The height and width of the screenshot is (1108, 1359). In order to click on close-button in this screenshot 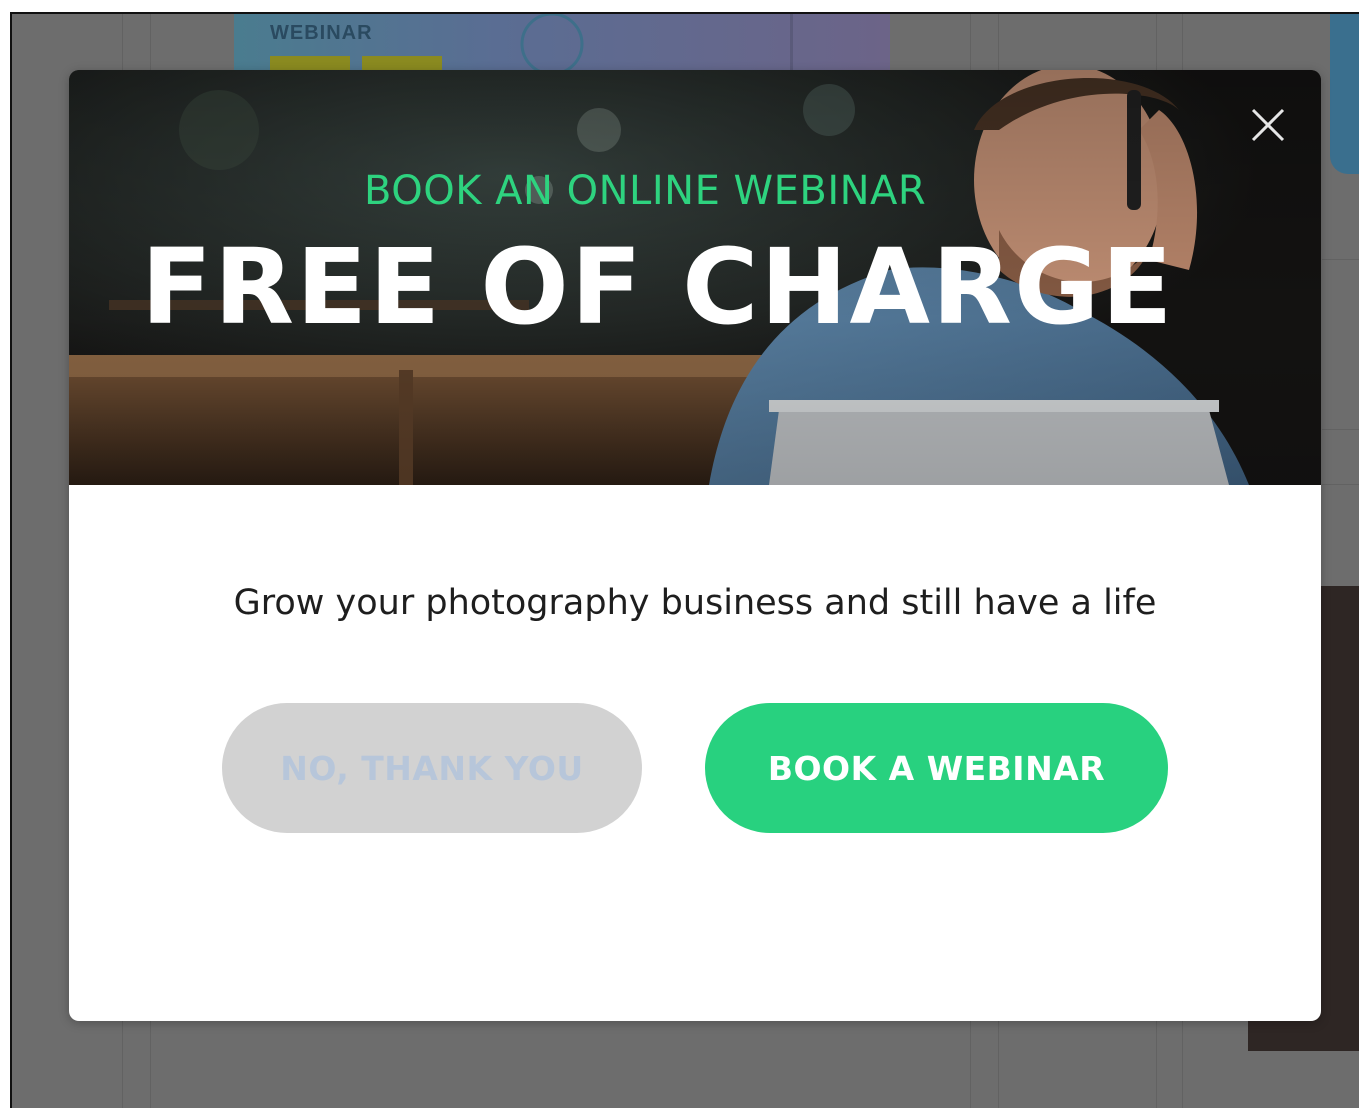, I will do `click(1268, 125)`.